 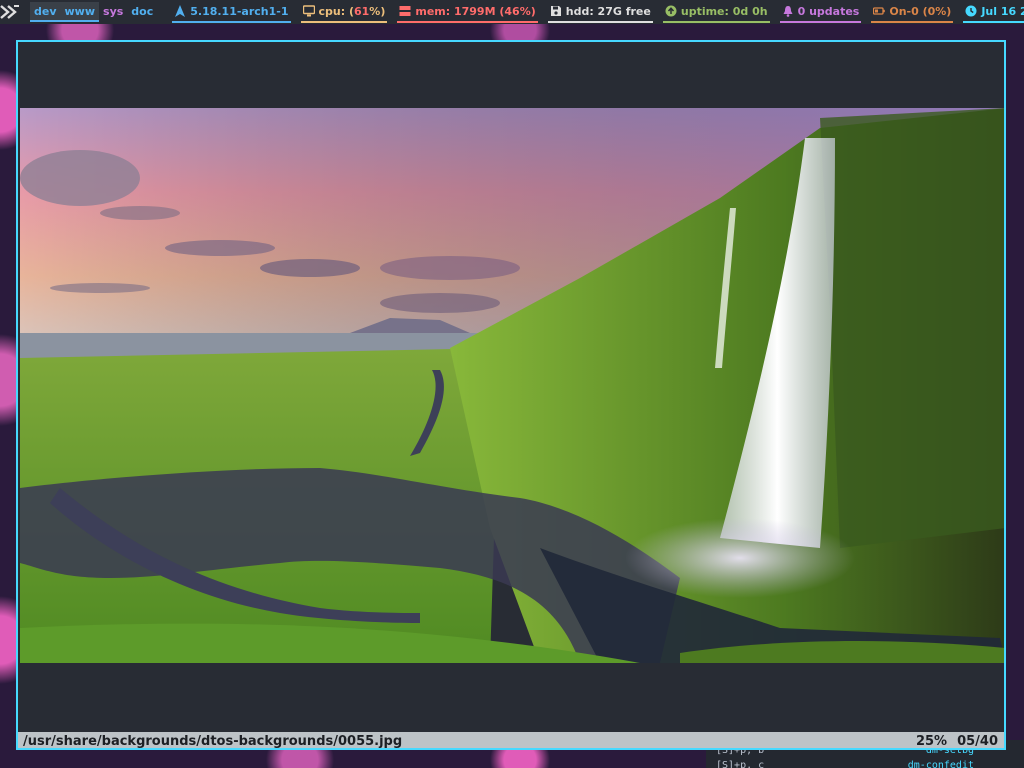 I want to click on status-right: 25% 05/40, so click(x=957, y=741).